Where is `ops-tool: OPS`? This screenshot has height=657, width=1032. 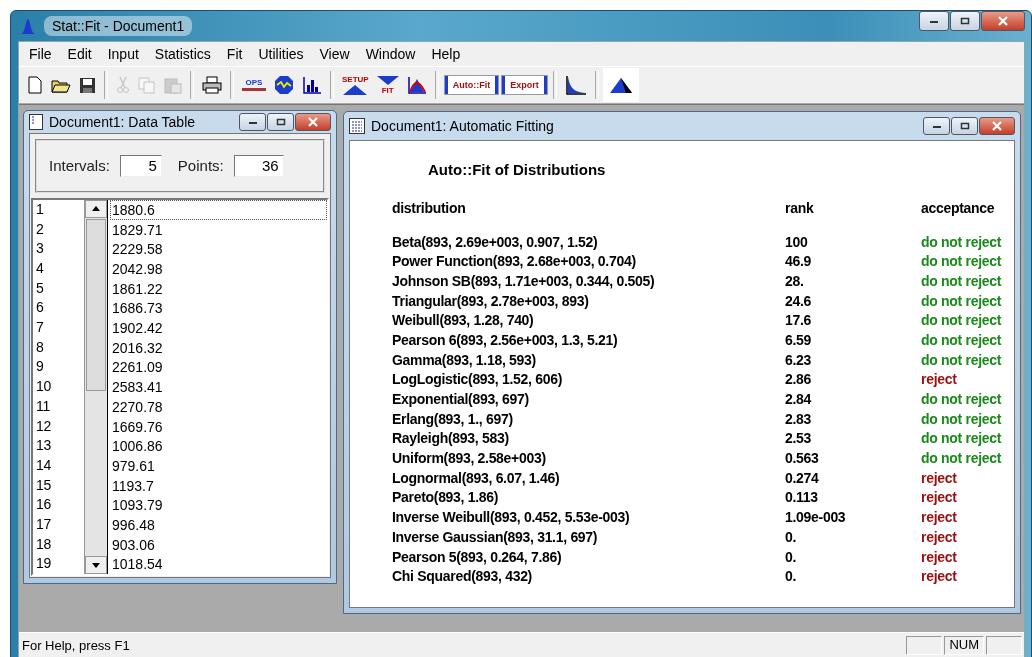 ops-tool: OPS is located at coordinates (254, 85).